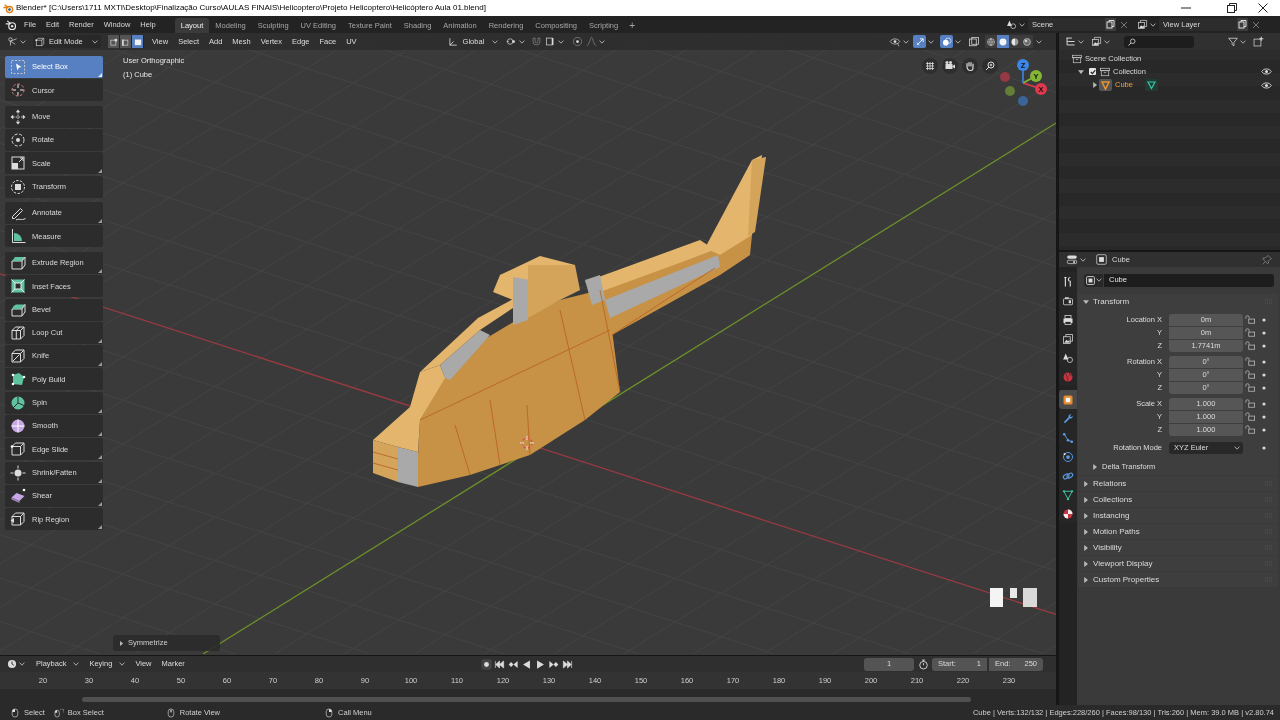 This screenshot has width=1280, height=720. What do you see at coordinates (1178, 483) in the screenshot?
I see `panel-header: Relations` at bounding box center [1178, 483].